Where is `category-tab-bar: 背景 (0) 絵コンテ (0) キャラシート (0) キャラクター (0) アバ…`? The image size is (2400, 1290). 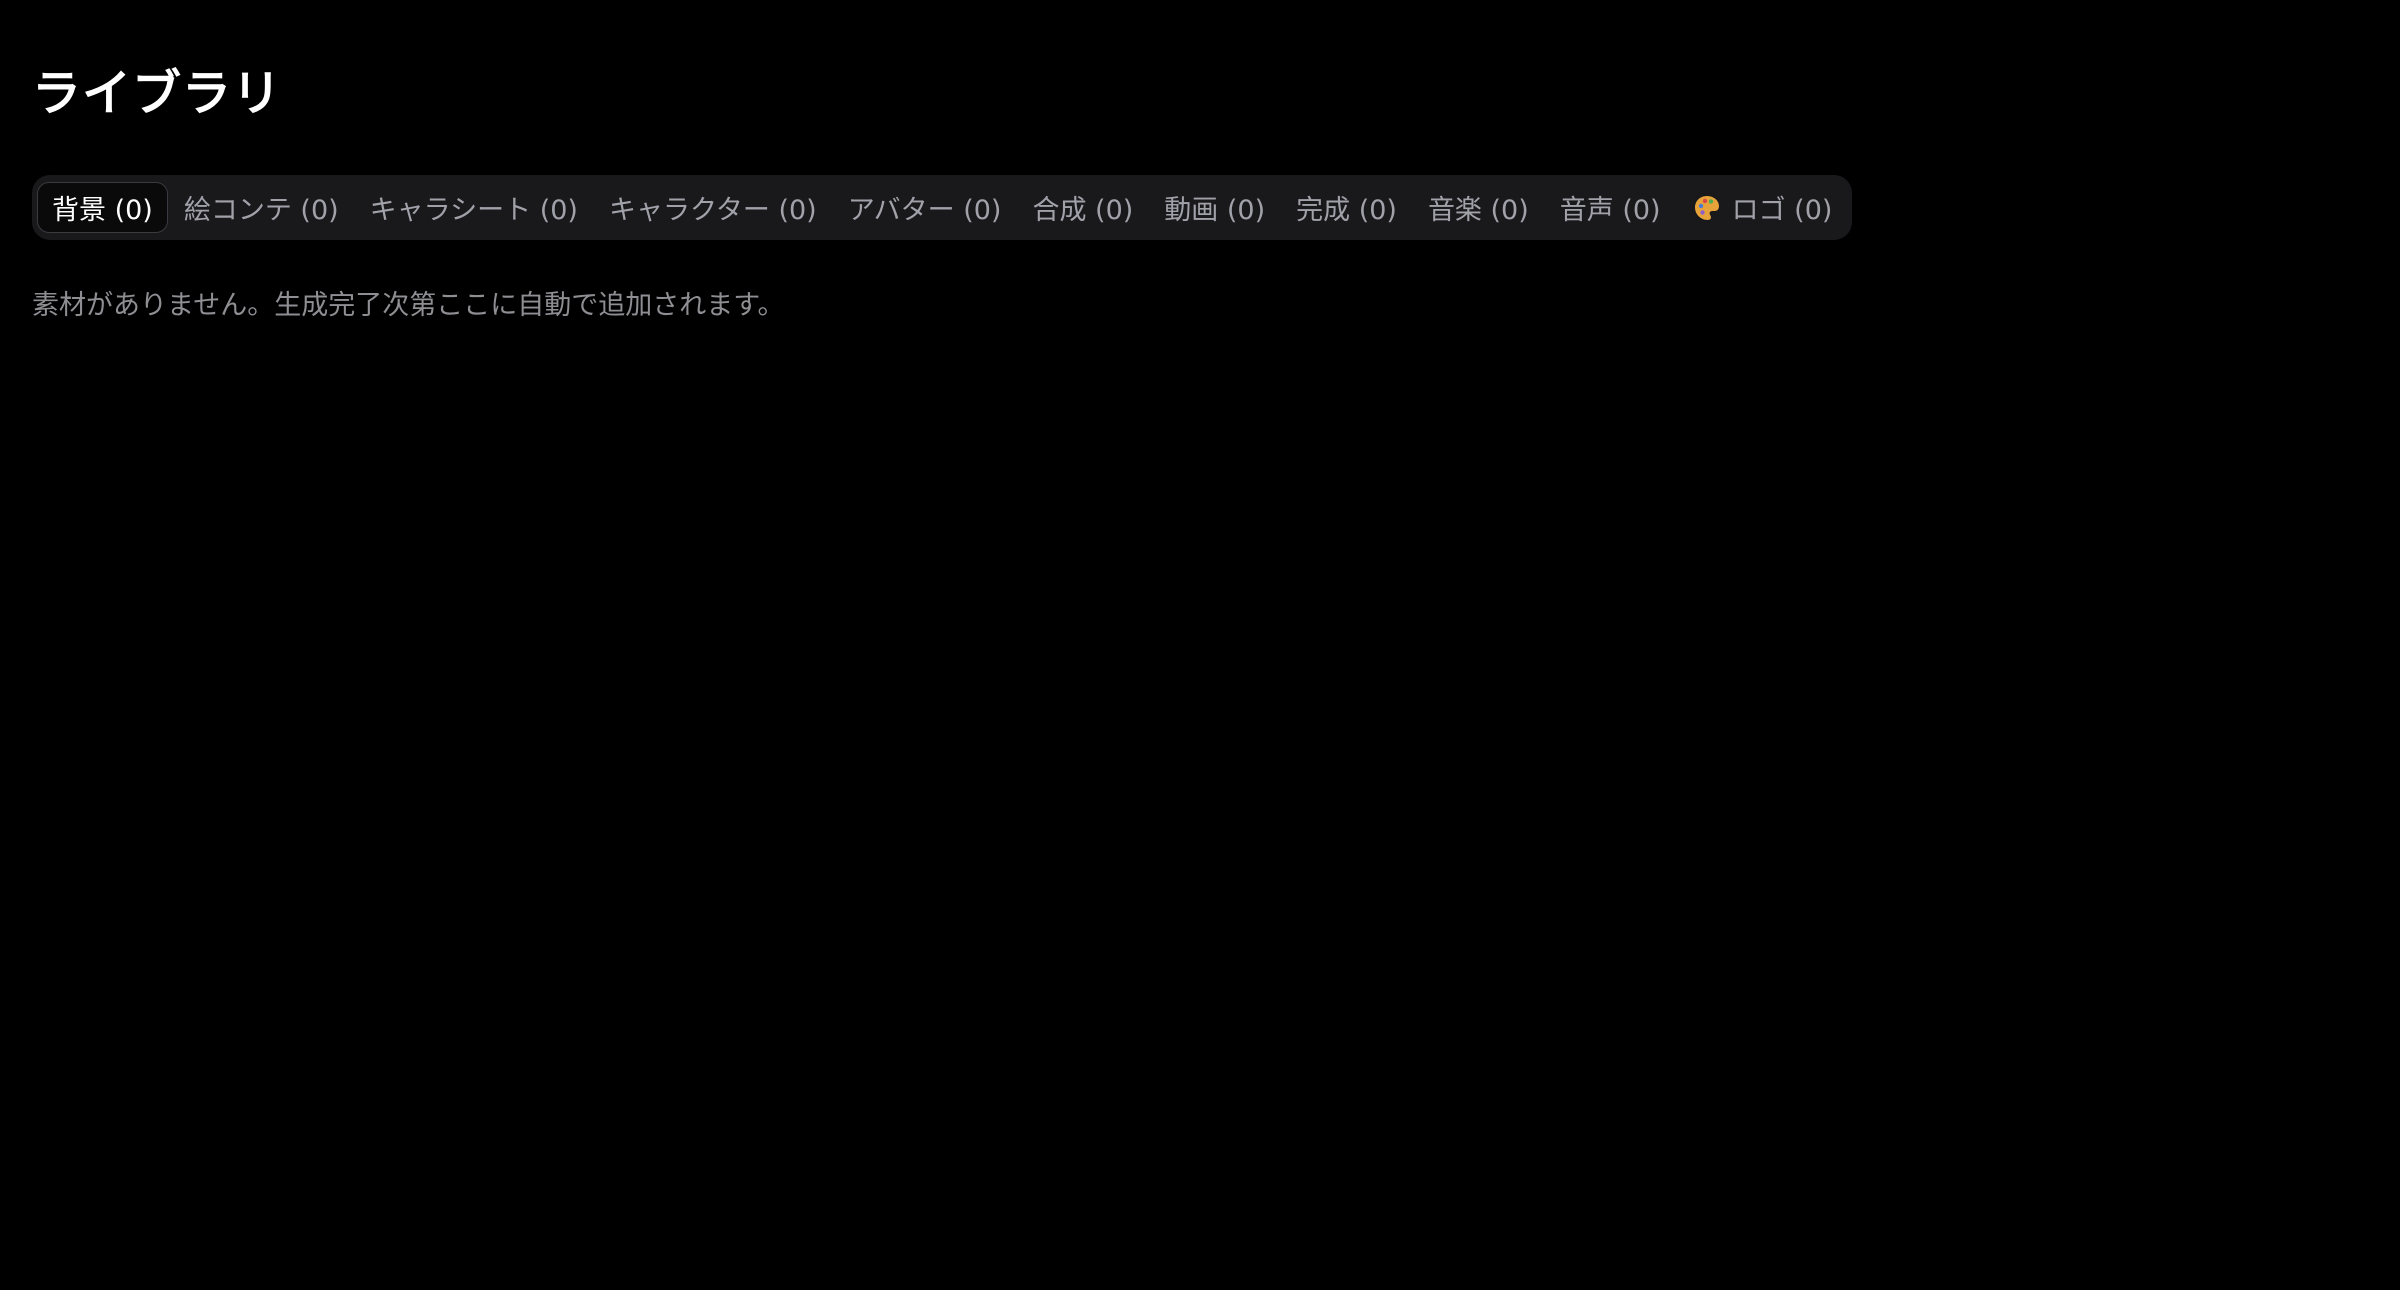
category-tab-bar: 背景 (0) 絵コンテ (0) キャラシート (0) キャラクター (0) アバ… is located at coordinates (942, 207).